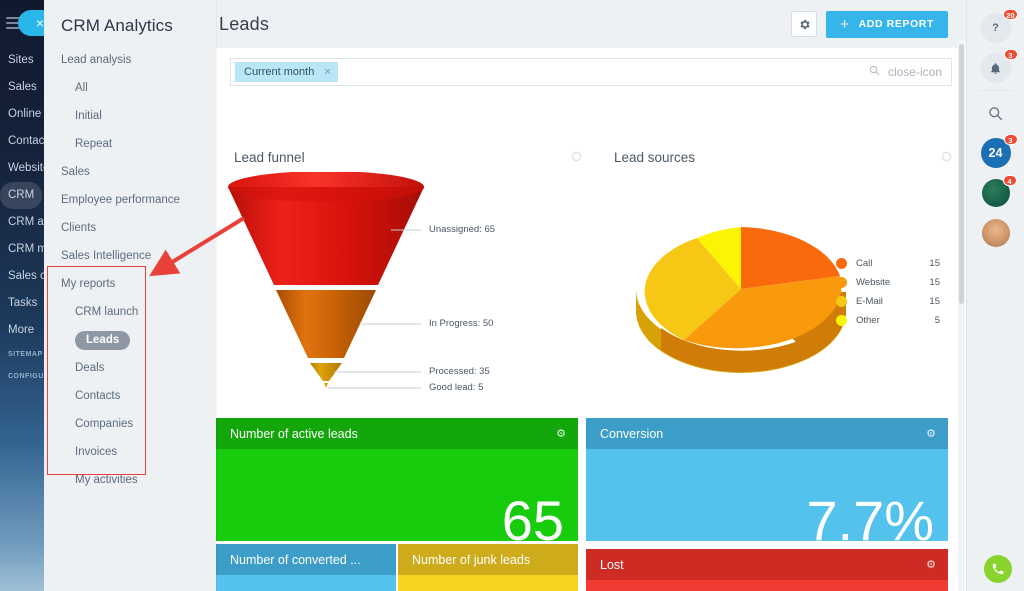  Describe the element at coordinates (130, 284) in the screenshot. I see `flyout-item-my-reports: My reports` at that location.